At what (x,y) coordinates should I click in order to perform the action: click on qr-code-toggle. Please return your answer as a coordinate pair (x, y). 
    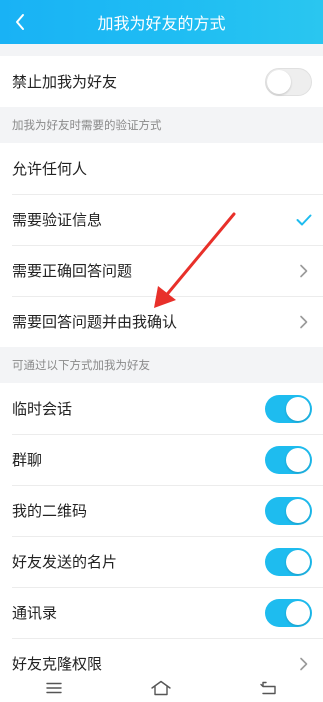
    Looking at the image, I should click on (288, 510).